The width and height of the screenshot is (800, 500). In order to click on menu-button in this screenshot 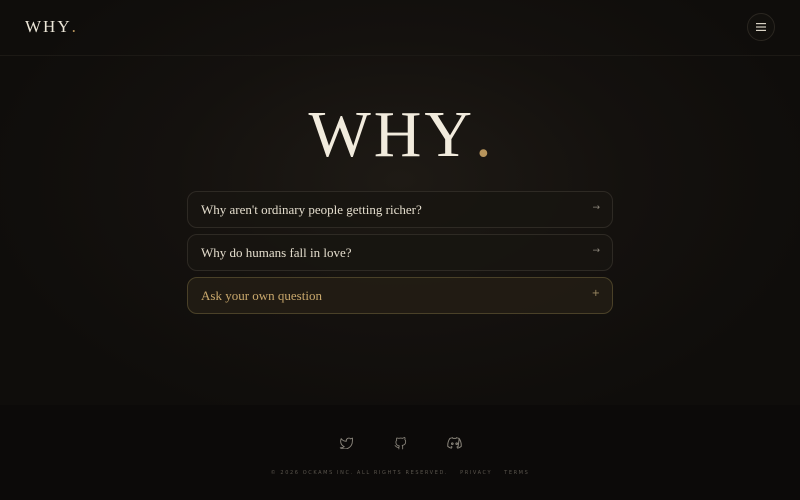, I will do `click(761, 27)`.